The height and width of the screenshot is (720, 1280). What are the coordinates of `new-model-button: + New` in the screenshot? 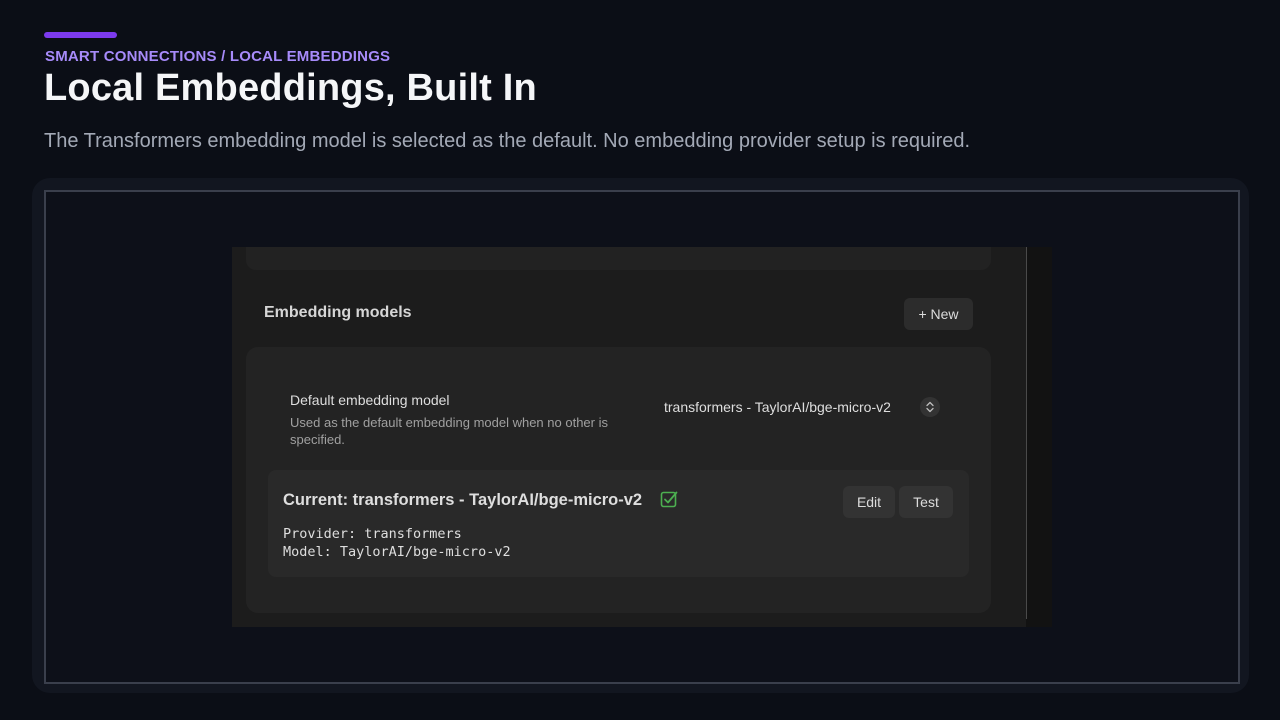 It's located at (938, 314).